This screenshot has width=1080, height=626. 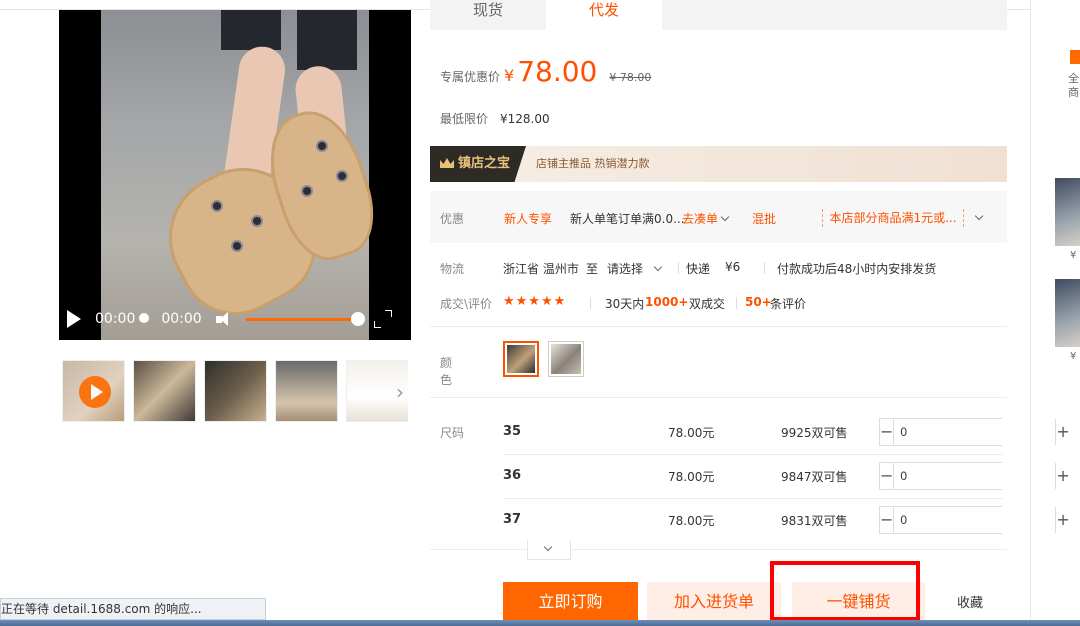 What do you see at coordinates (625, 304) in the screenshot?
I see `deal-days: 30天内` at bounding box center [625, 304].